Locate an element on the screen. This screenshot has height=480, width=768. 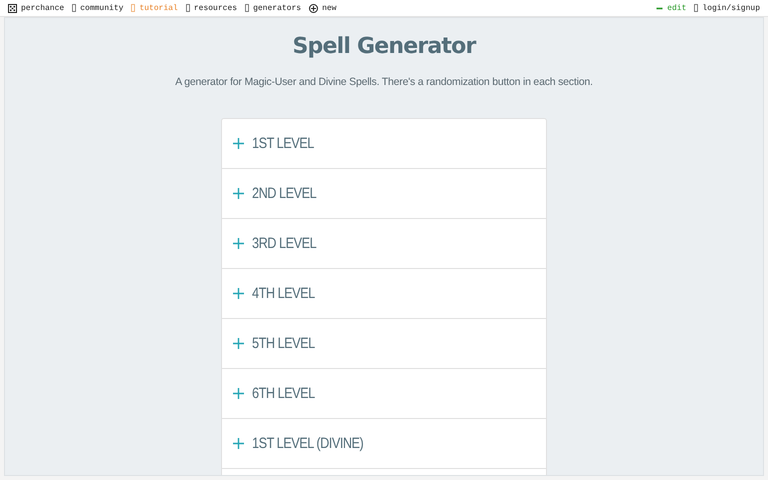
accordion-header: 2ND LEVEL is located at coordinates (384, 194).